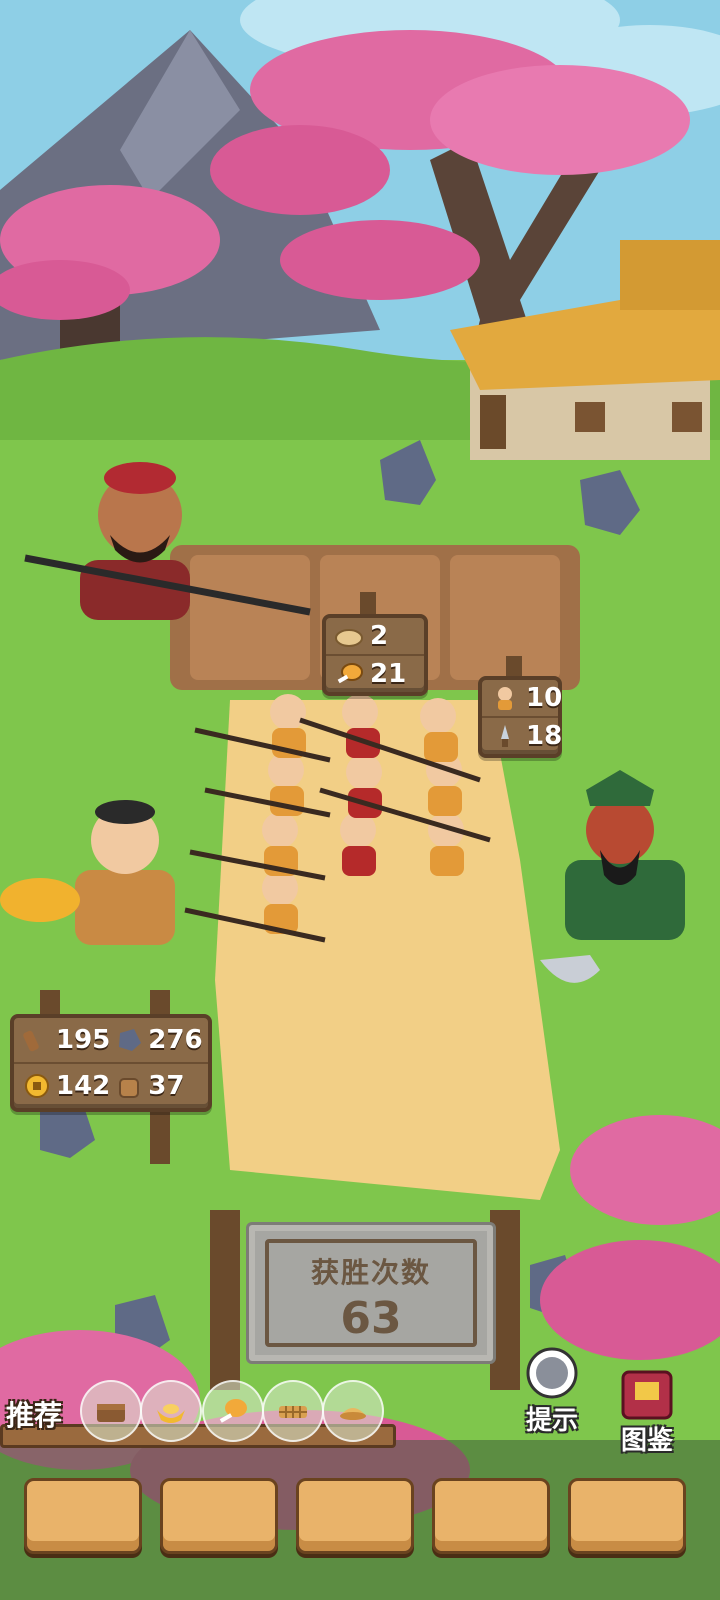 This screenshot has width=720, height=1600. What do you see at coordinates (171, 1413) in the screenshot?
I see `gold-ingot-icon` at bounding box center [171, 1413].